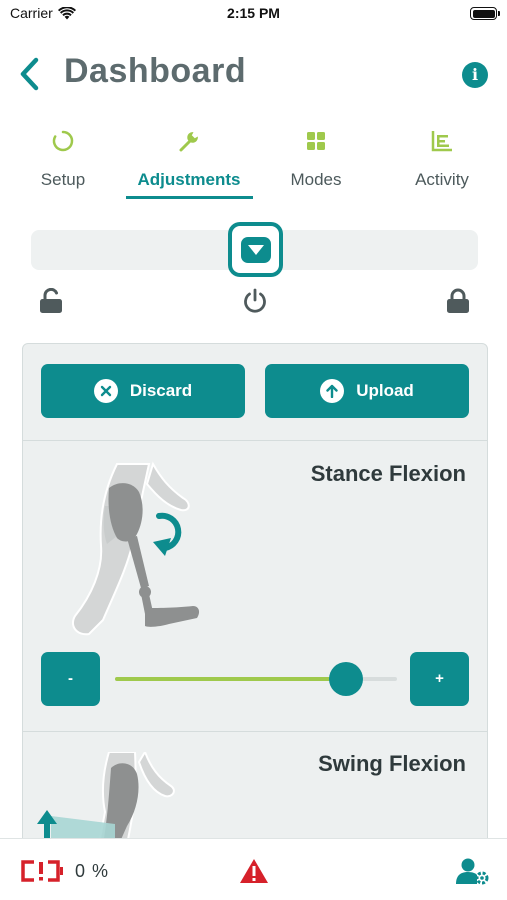  What do you see at coordinates (135, 548) in the screenshot?
I see `stance-flexion-illustration` at bounding box center [135, 548].